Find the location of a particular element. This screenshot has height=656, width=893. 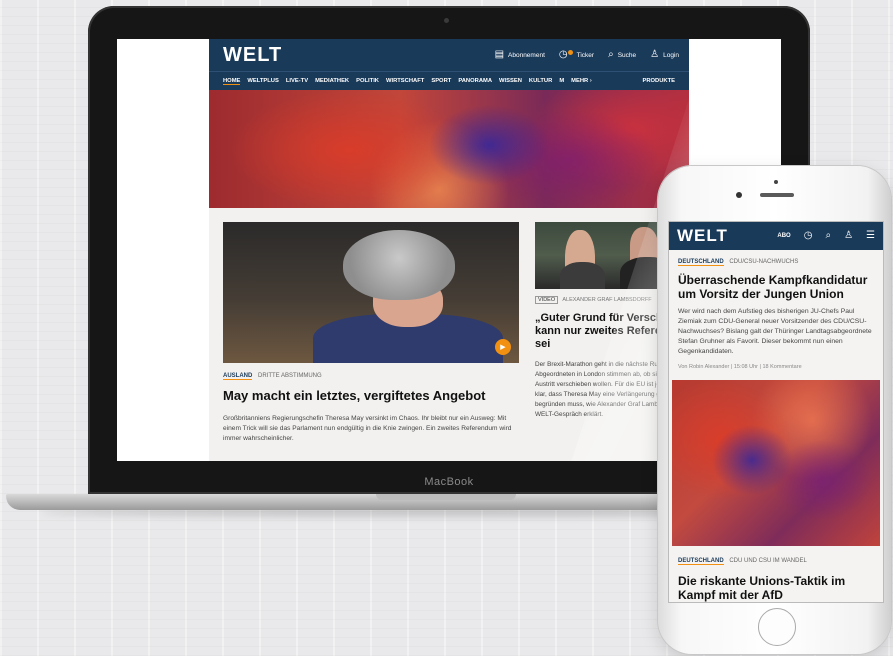

front-camera is located at coordinates (739, 195).